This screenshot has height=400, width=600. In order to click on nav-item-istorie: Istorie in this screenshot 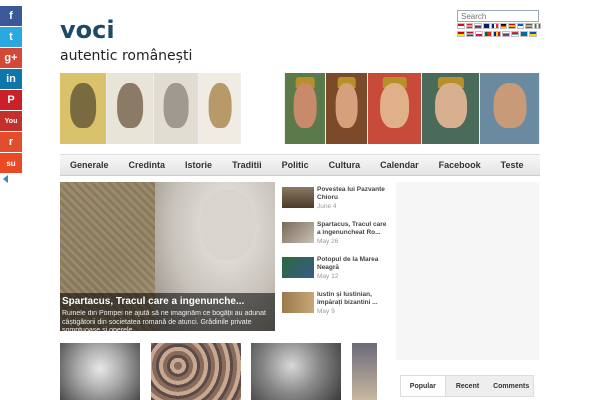, I will do `click(198, 165)`.